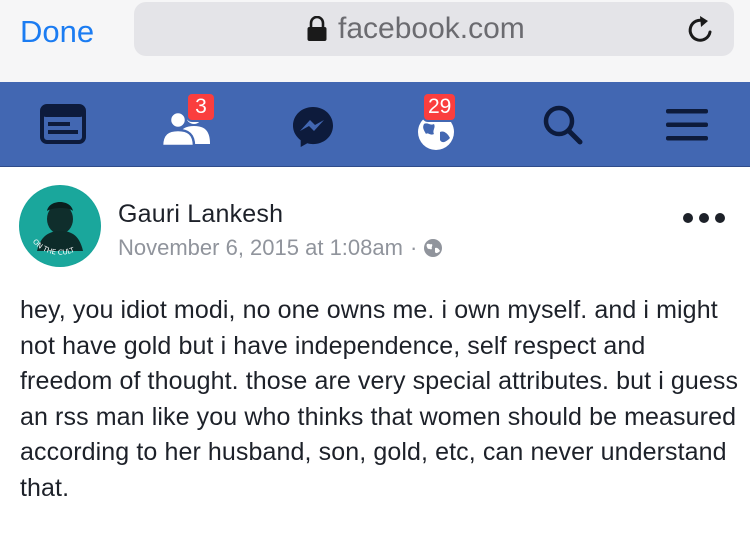 This screenshot has width=750, height=555. What do you see at coordinates (433, 248) in the screenshot?
I see `public-globe-icon` at bounding box center [433, 248].